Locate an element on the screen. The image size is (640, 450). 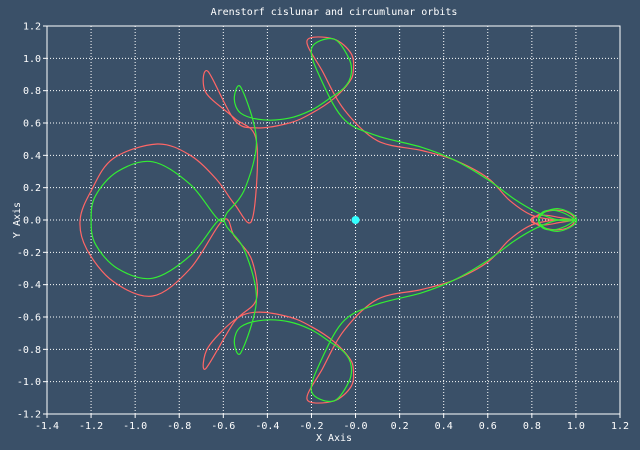
moon-marker-group is located at coordinates (355, 220).